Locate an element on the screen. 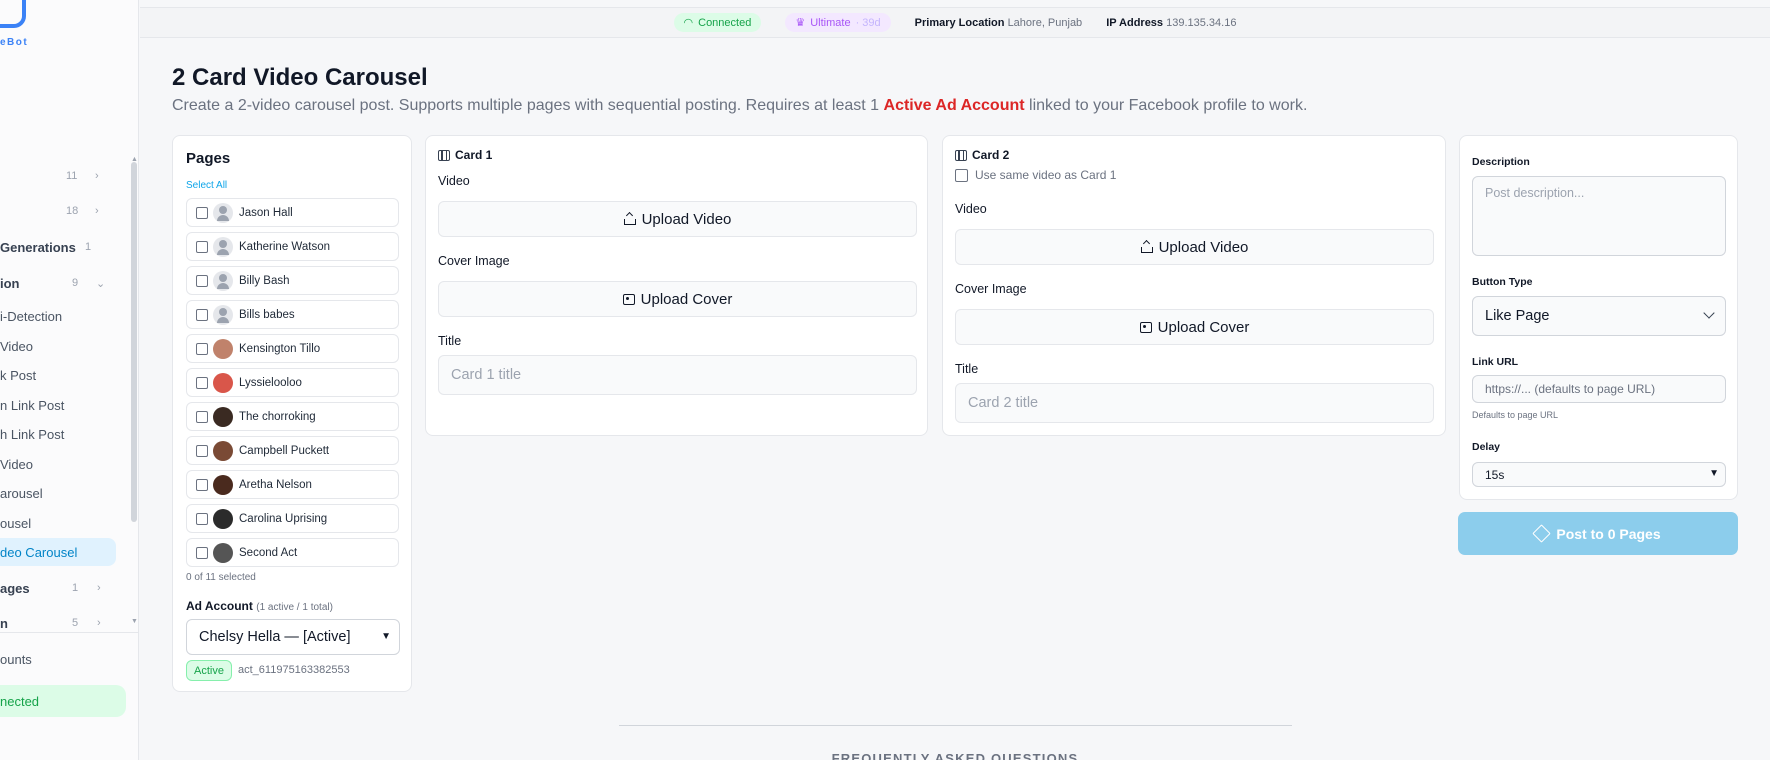 The width and height of the screenshot is (1770, 760). page-name: Aretha Nelson is located at coordinates (275, 484).